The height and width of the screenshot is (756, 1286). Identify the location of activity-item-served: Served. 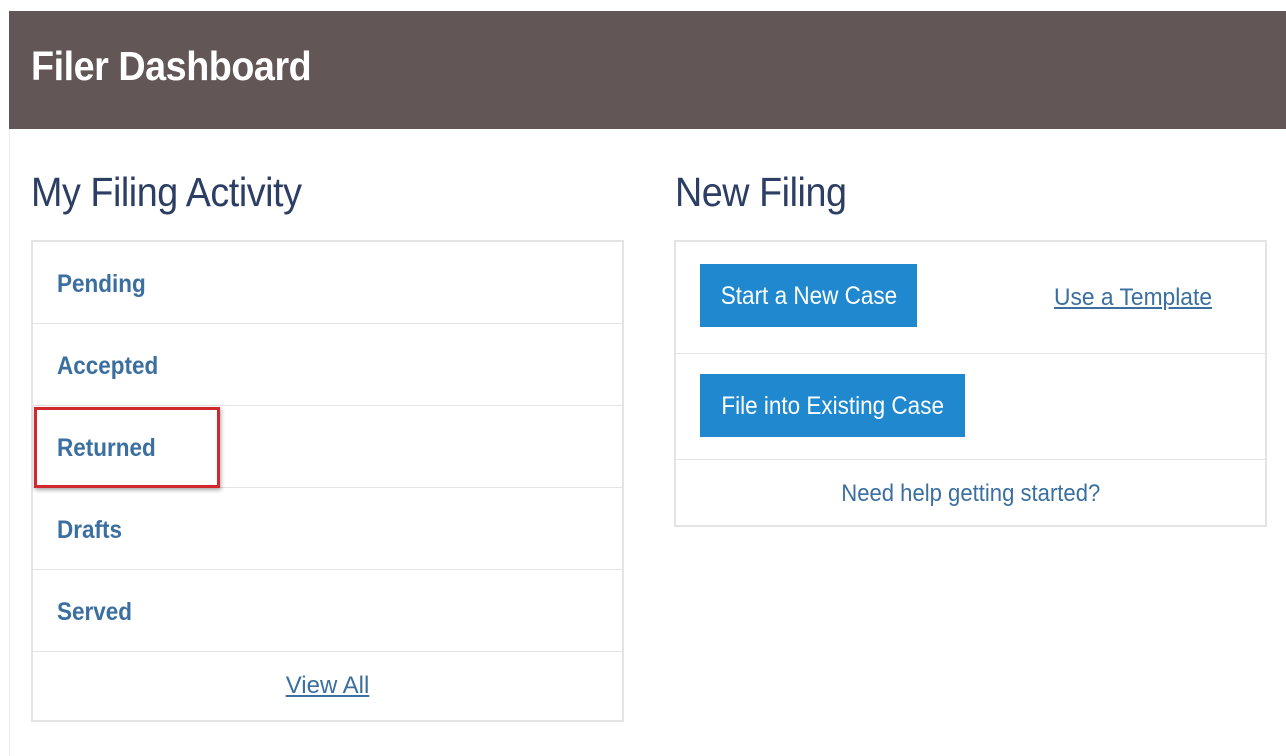
(327, 611).